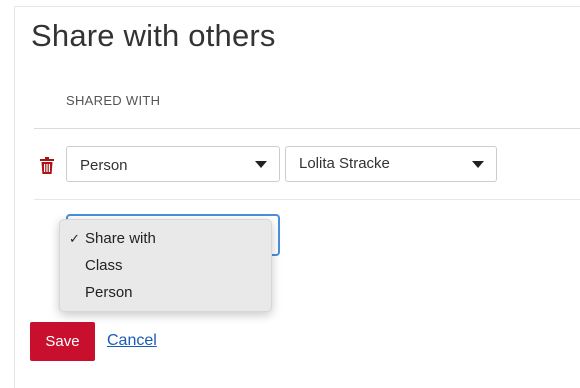 This screenshot has height=388, width=580. Describe the element at coordinates (153, 35) in the screenshot. I see `page-title: Share with others` at that location.